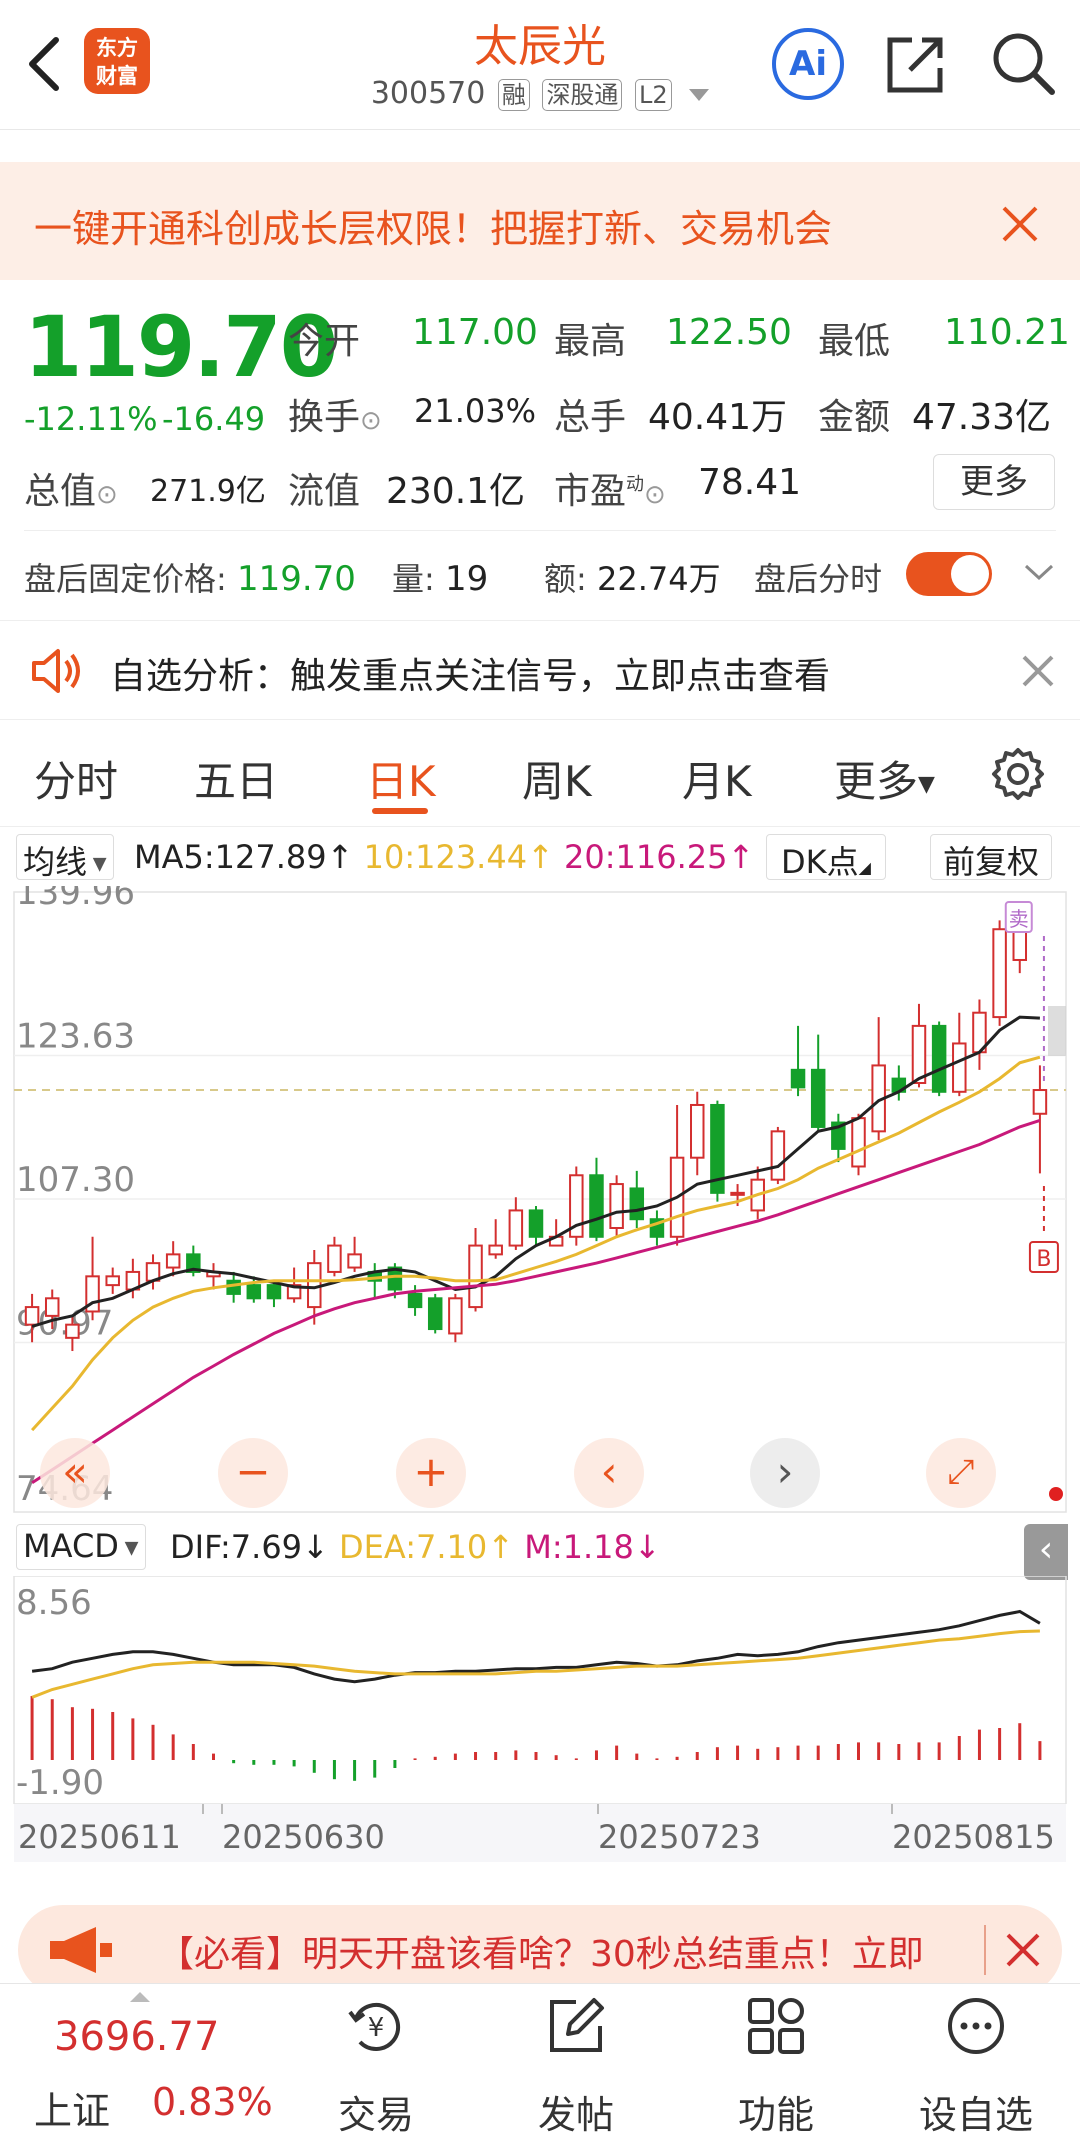  I want to click on tab-intraday: 分时, so click(76, 778).